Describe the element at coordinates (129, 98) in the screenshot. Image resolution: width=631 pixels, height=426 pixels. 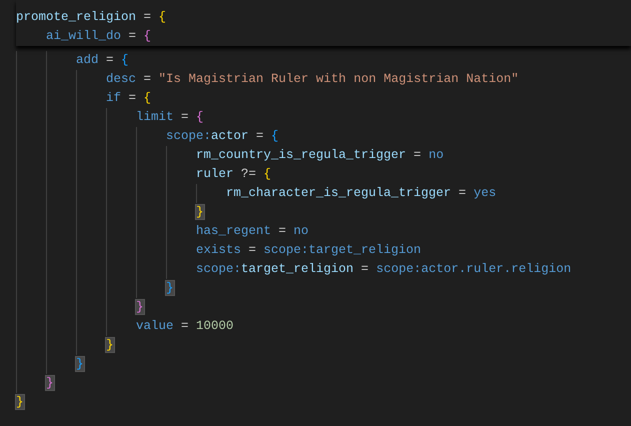
I see `code-line: if = {` at that location.